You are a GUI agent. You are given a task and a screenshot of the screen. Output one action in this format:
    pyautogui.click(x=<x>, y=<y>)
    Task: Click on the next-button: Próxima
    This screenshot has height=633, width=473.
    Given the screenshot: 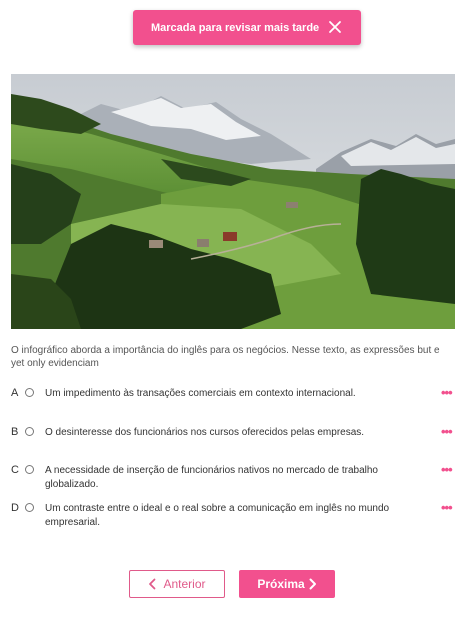 What is the action you would take?
    pyautogui.click(x=287, y=584)
    